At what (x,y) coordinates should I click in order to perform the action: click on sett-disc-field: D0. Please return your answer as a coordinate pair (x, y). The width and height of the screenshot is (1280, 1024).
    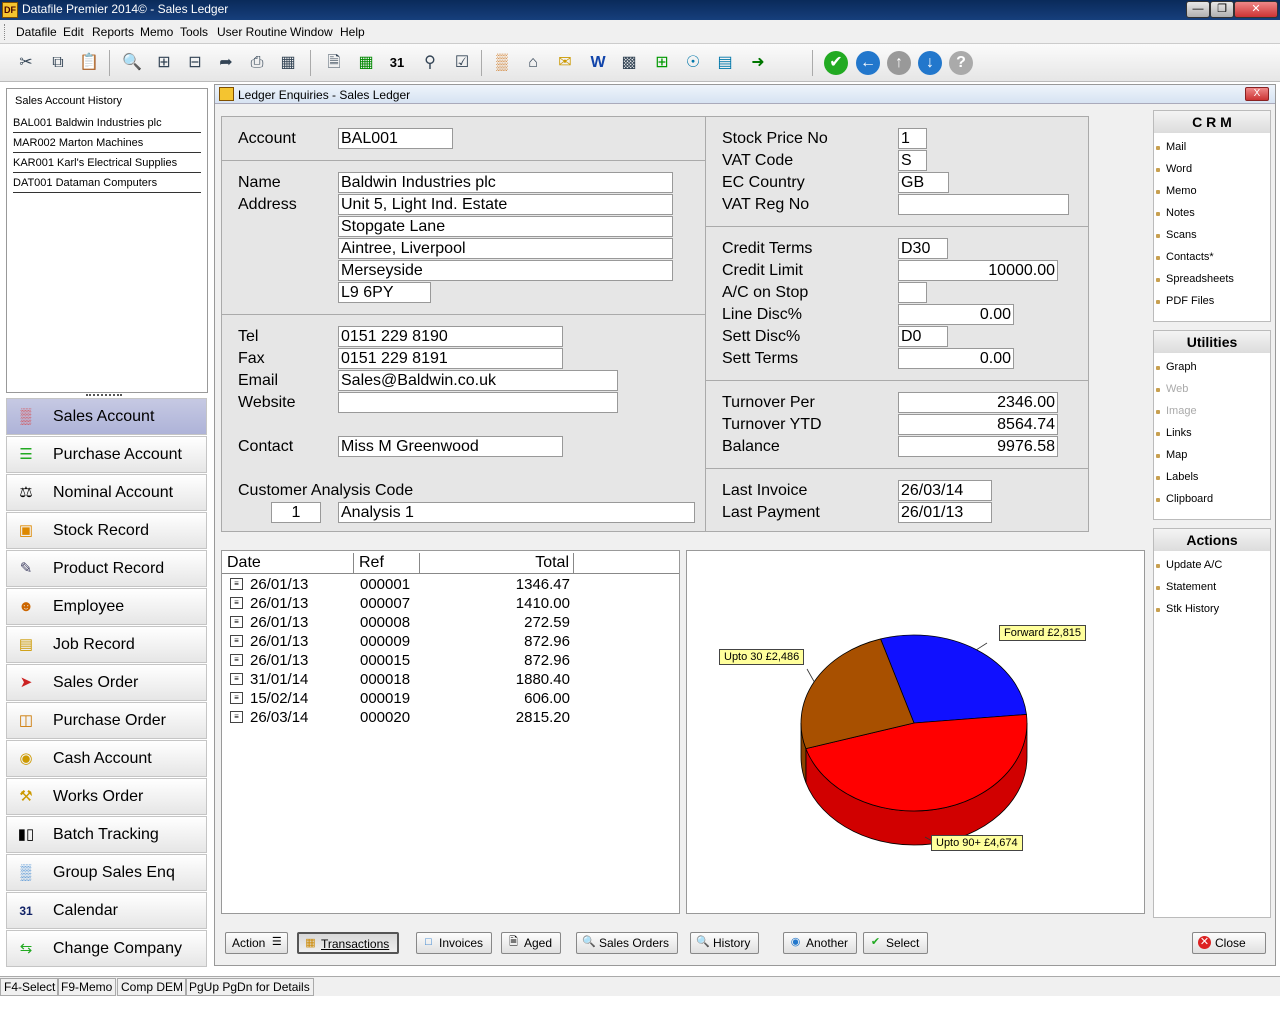
    Looking at the image, I should click on (923, 336).